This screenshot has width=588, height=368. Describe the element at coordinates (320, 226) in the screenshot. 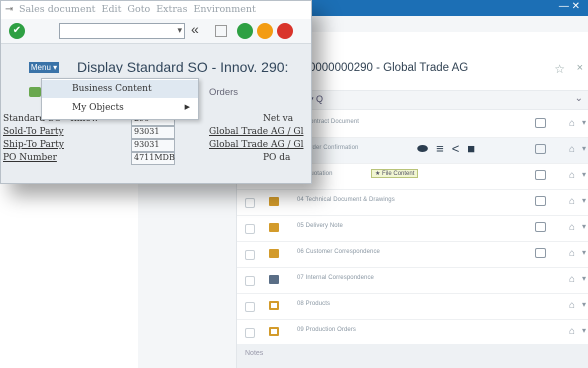

I see `folder-name: 05 Delivery Note` at that location.